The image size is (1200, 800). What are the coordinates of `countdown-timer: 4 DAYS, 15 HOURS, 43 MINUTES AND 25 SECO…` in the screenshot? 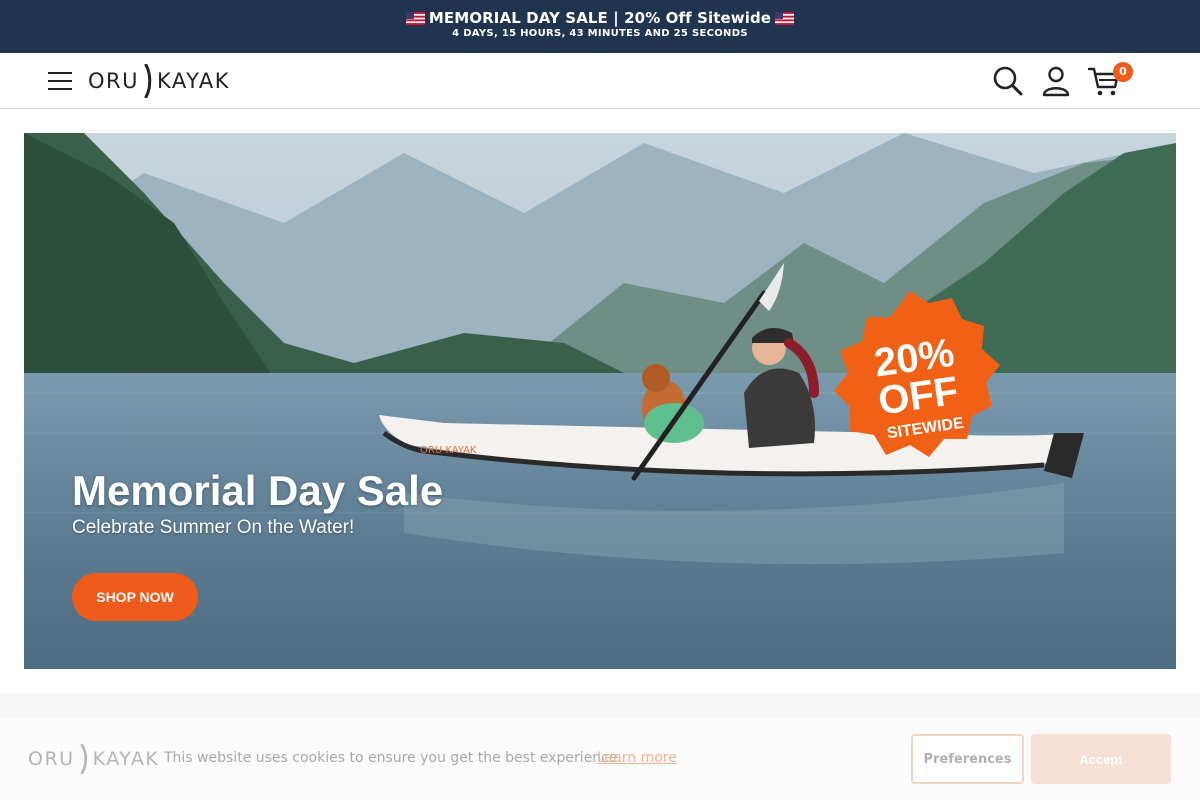 It's located at (600, 33).